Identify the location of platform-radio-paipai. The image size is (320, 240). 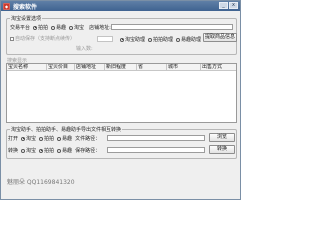
(35, 27).